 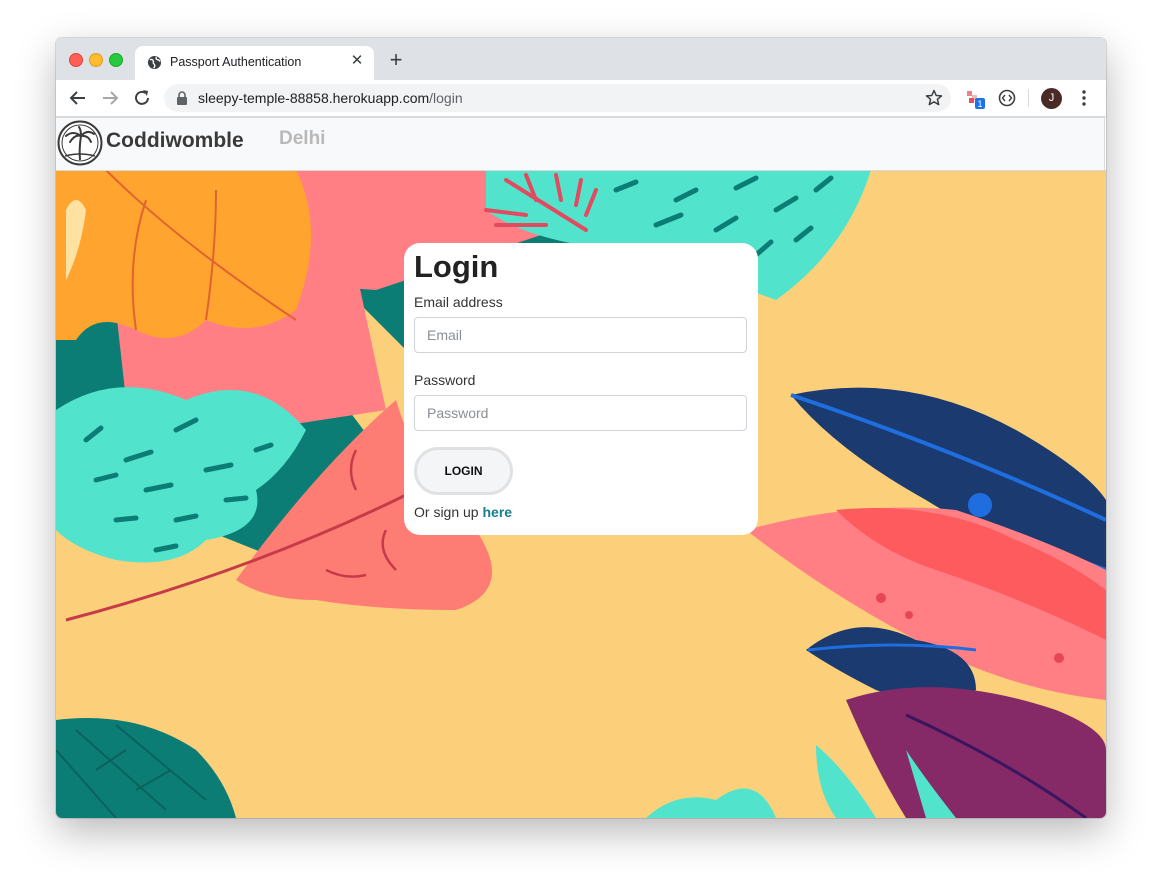 What do you see at coordinates (236, 62) in the screenshot?
I see `tab-title: Passport Authentication` at bounding box center [236, 62].